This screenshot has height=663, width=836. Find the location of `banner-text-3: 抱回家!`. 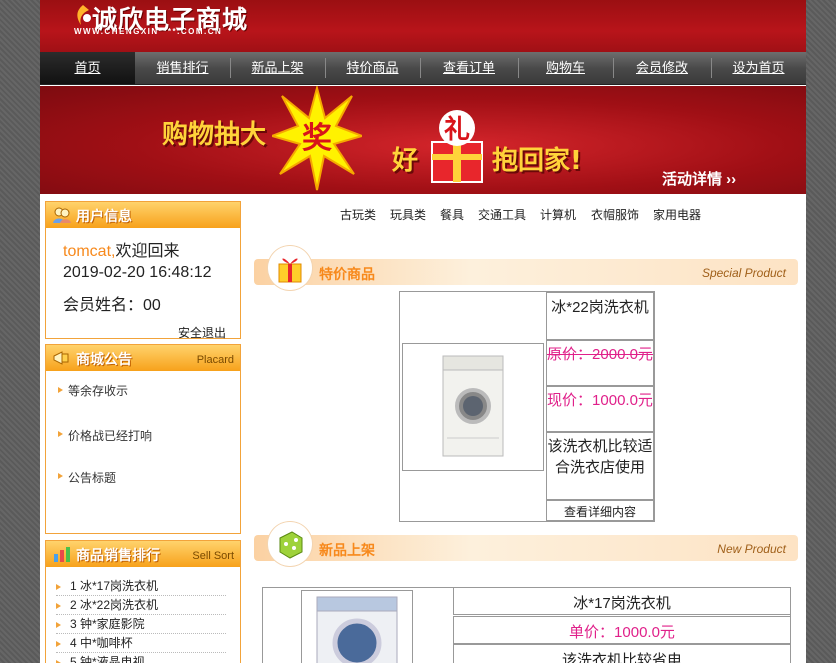

banner-text-3: 抱回家! is located at coordinates (537, 161).